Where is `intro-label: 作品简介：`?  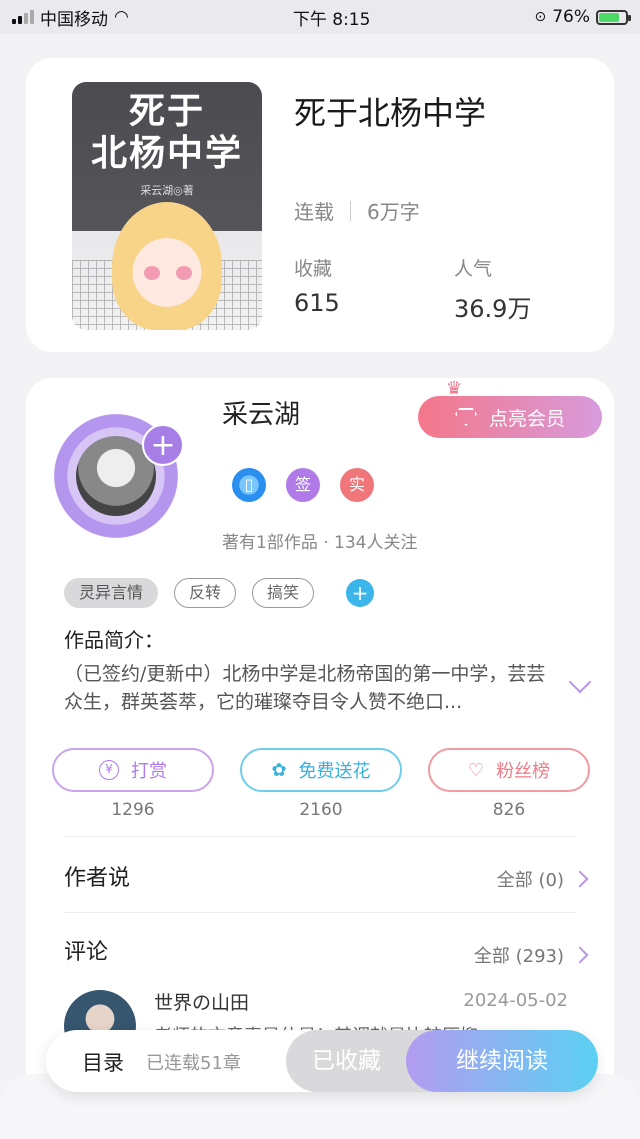 intro-label: 作品简介： is located at coordinates (114, 640).